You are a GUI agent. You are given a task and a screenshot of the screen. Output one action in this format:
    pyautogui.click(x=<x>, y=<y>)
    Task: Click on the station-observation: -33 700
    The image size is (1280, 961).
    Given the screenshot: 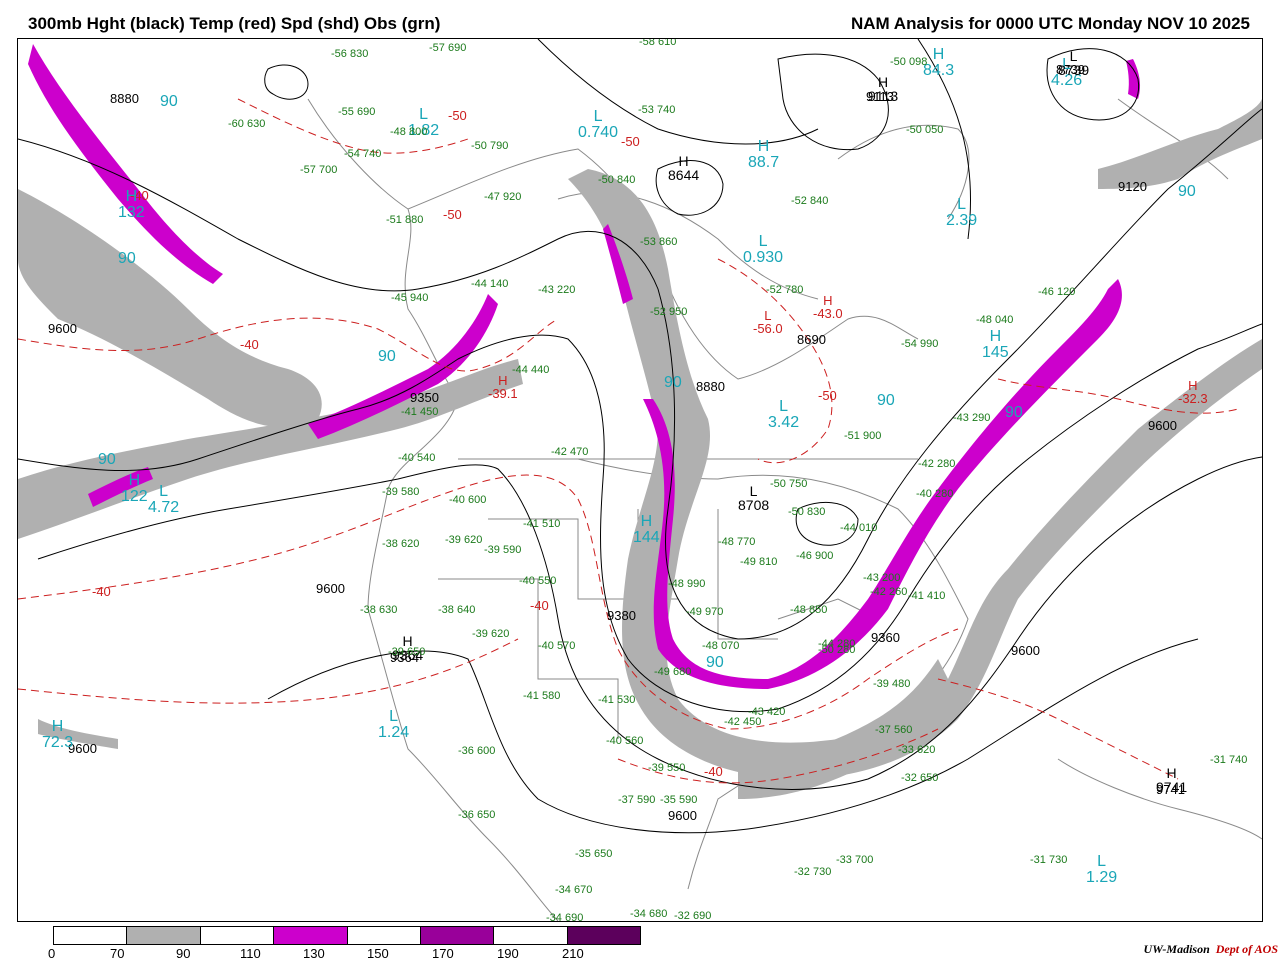 What is the action you would take?
    pyautogui.click(x=855, y=860)
    